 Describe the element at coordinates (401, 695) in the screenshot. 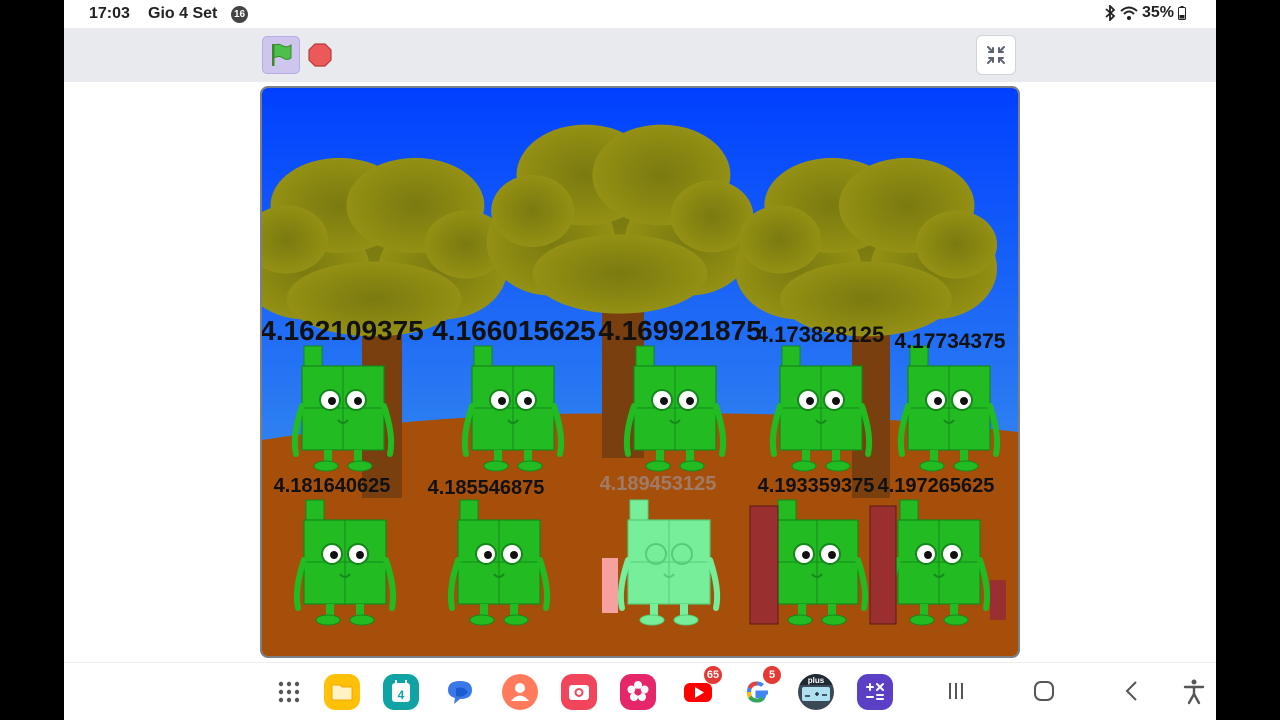

I see `calendar-day: 4` at that location.